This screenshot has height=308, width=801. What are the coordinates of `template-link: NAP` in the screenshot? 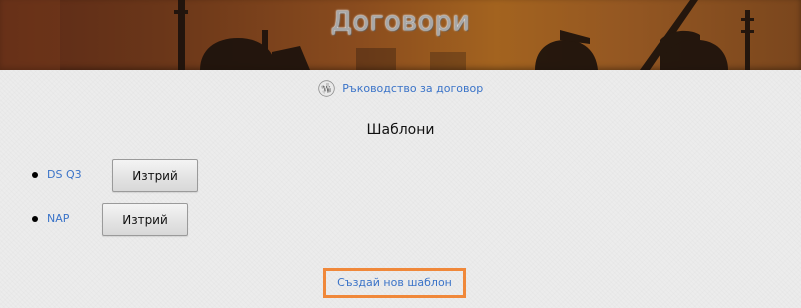 It's located at (58, 218).